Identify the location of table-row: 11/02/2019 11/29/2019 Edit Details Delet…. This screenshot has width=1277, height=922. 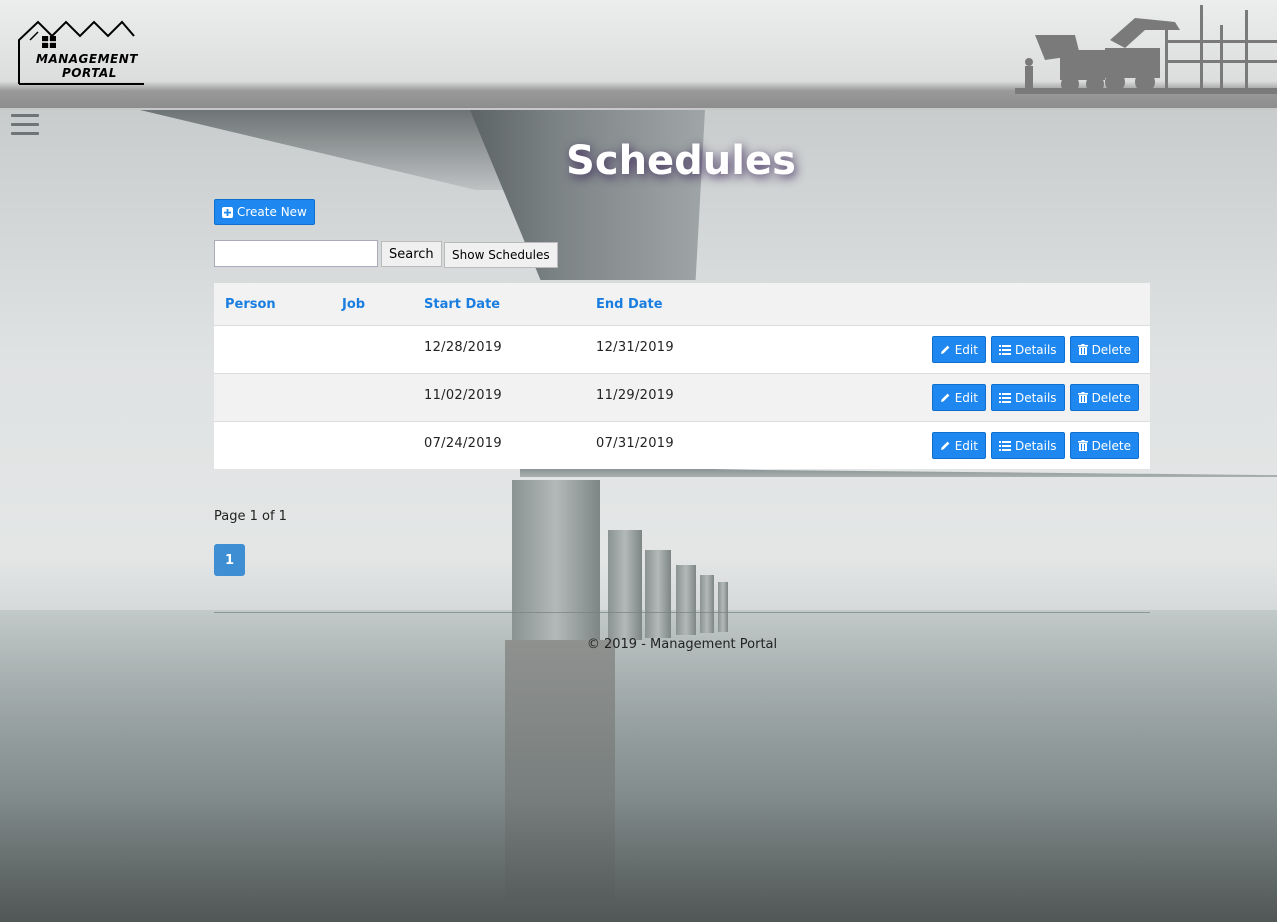
(682, 397).